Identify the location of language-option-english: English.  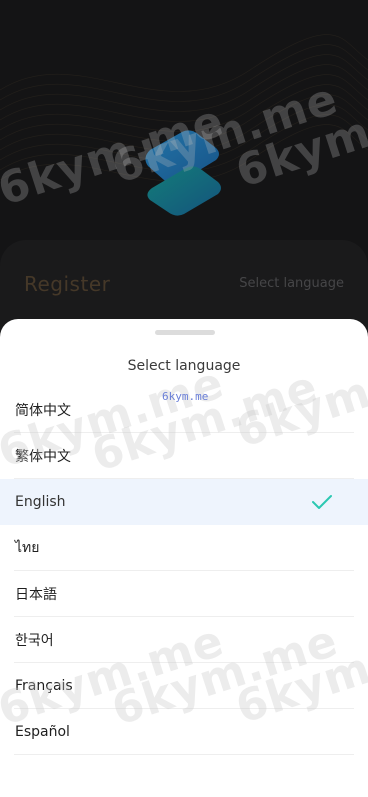
(184, 502).